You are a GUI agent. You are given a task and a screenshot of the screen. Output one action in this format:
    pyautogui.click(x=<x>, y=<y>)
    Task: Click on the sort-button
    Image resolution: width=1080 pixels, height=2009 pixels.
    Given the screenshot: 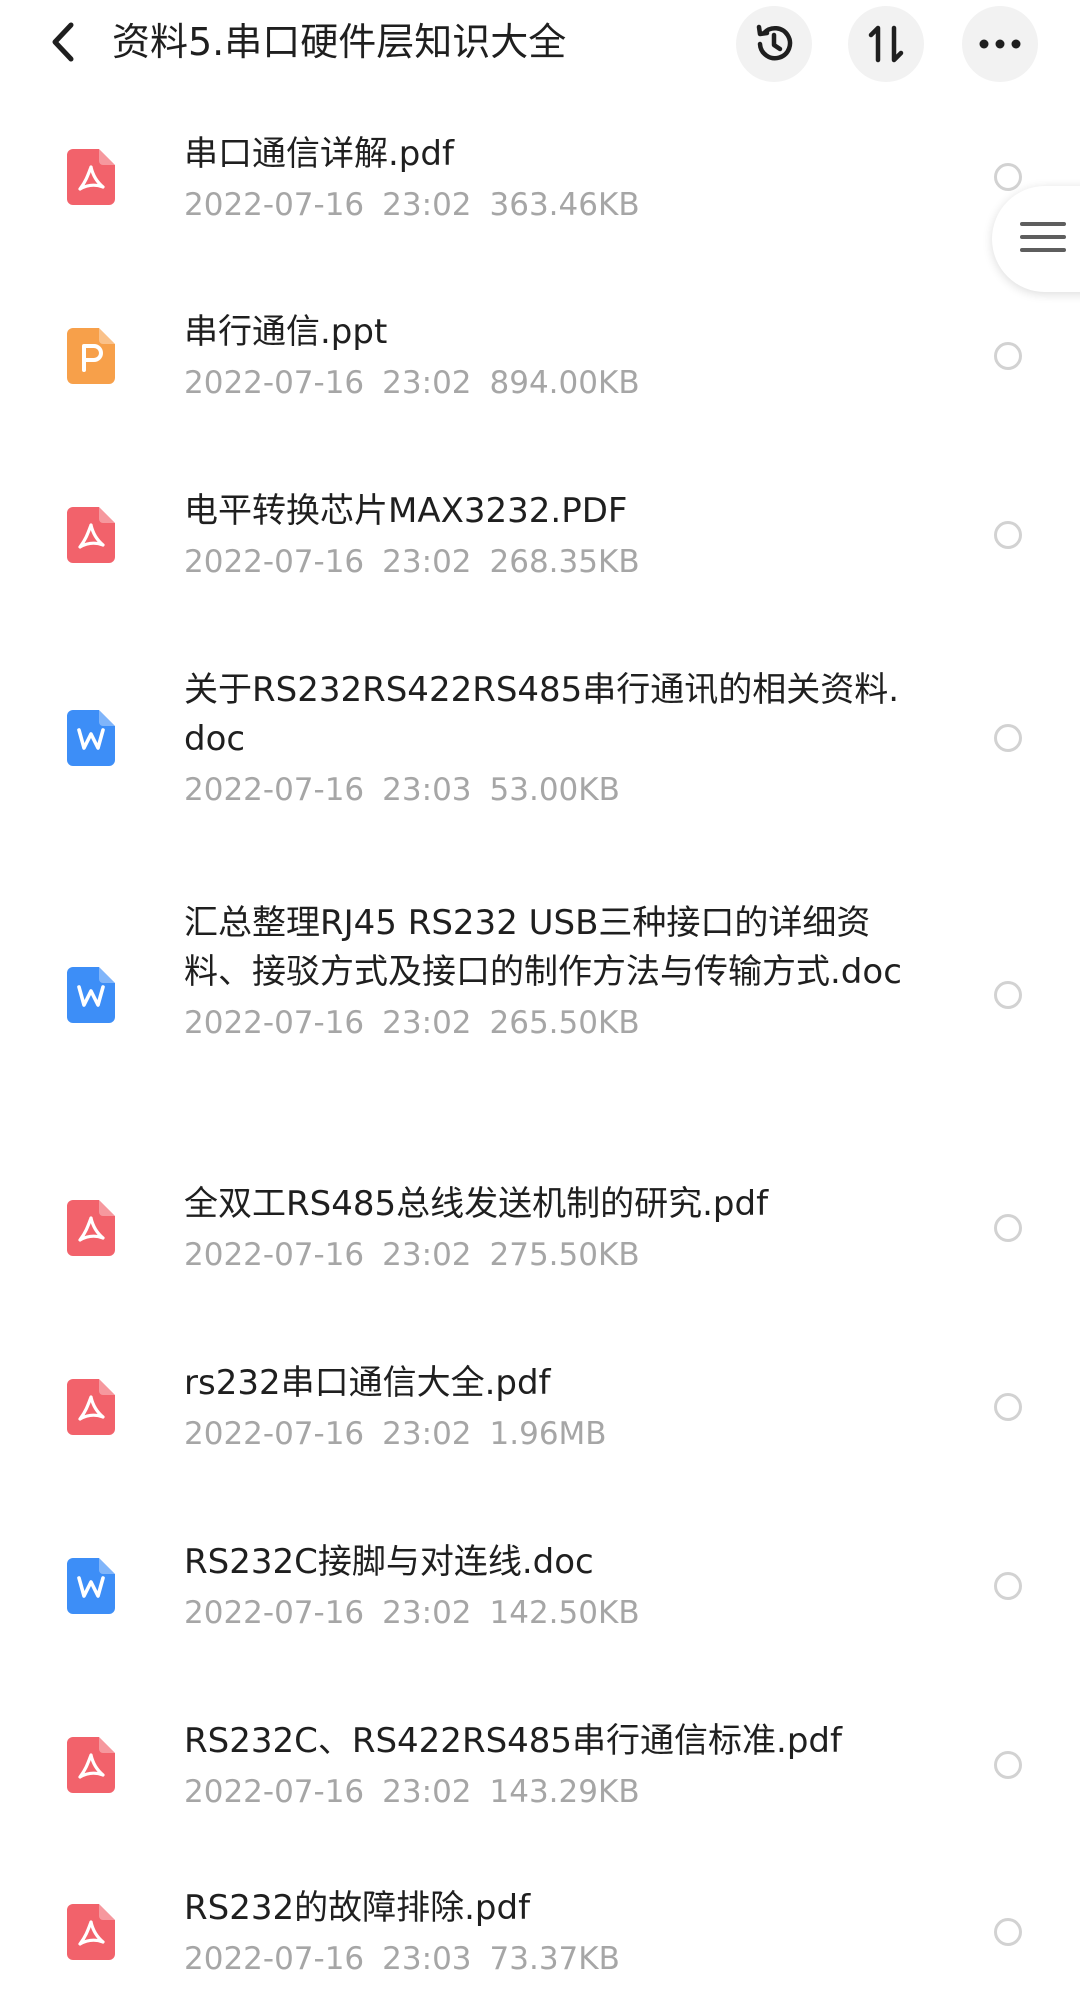 What is the action you would take?
    pyautogui.click(x=886, y=44)
    